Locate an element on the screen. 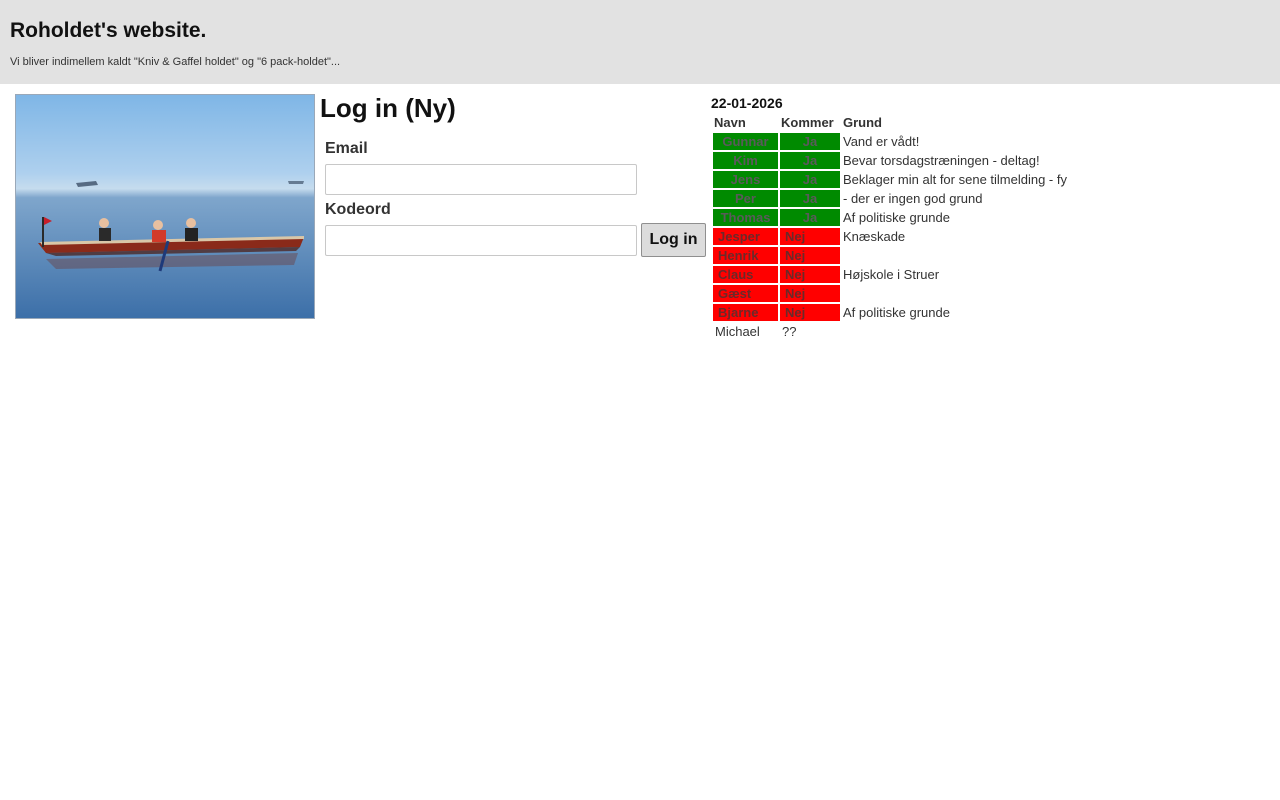 The height and width of the screenshot is (800, 1280). attendance-row: Per Ja - der er ingen god grund is located at coordinates (890, 198).